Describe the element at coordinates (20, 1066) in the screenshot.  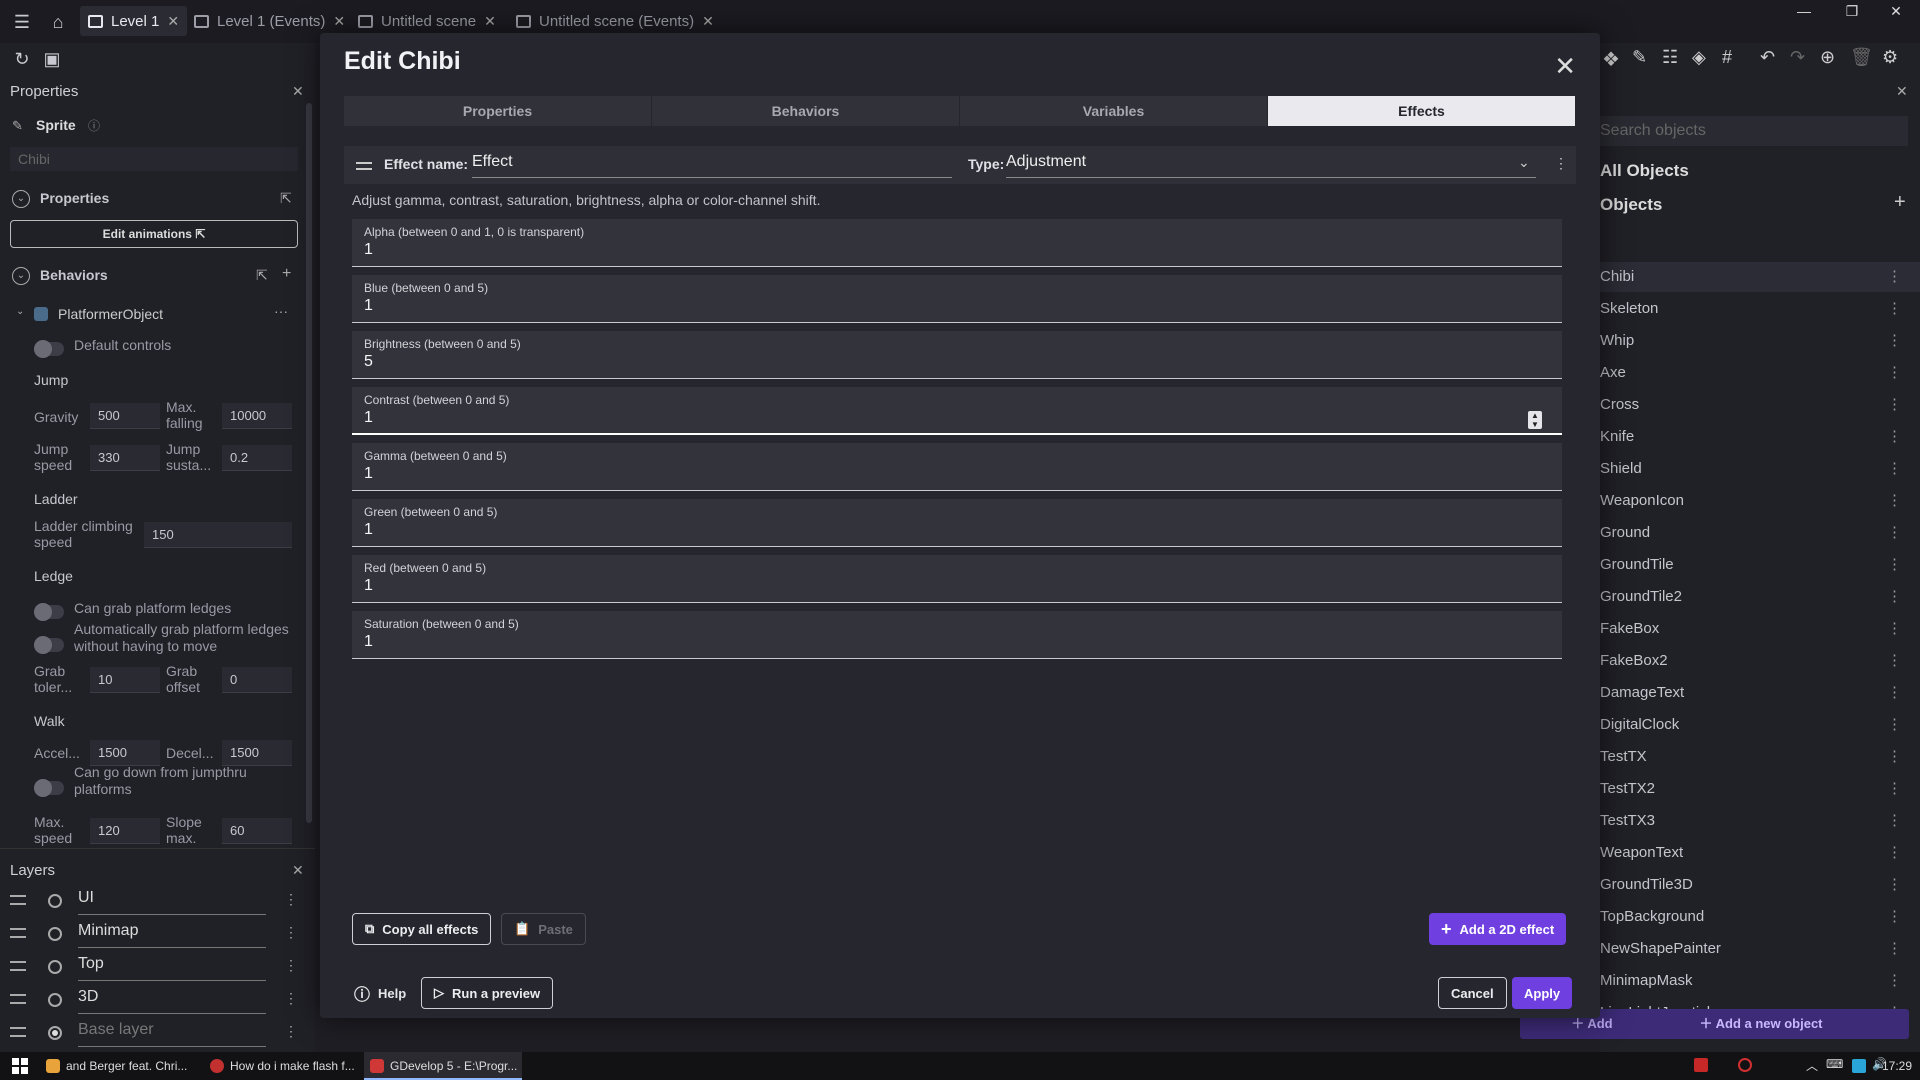
I see `windows-start-icon` at that location.